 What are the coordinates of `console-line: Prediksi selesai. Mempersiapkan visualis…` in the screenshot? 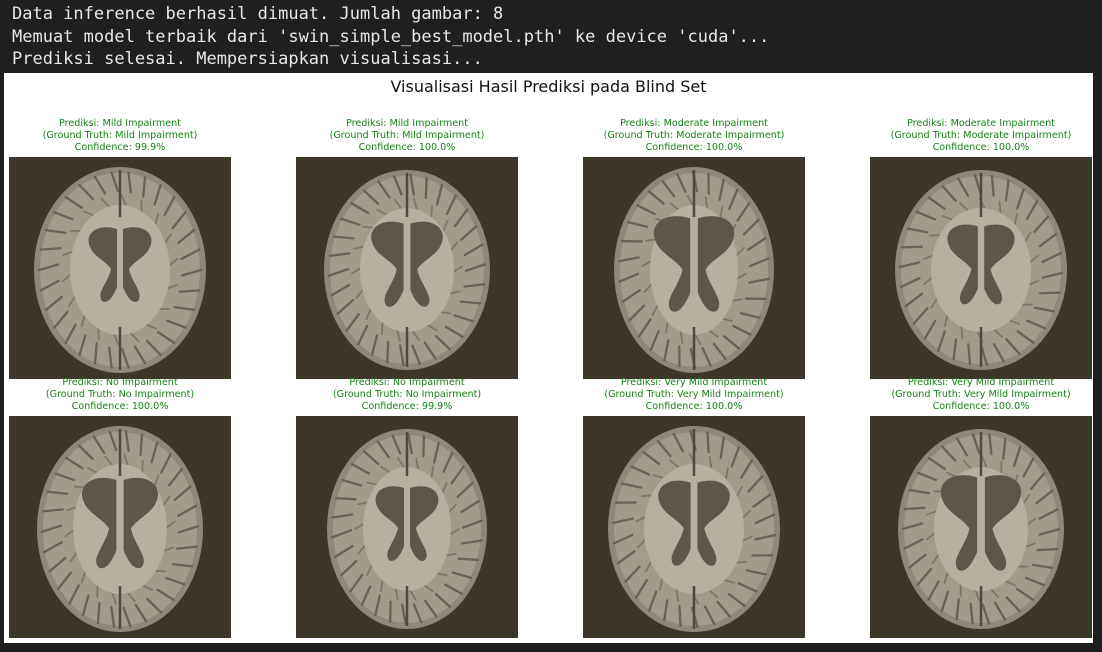 It's located at (247, 59).